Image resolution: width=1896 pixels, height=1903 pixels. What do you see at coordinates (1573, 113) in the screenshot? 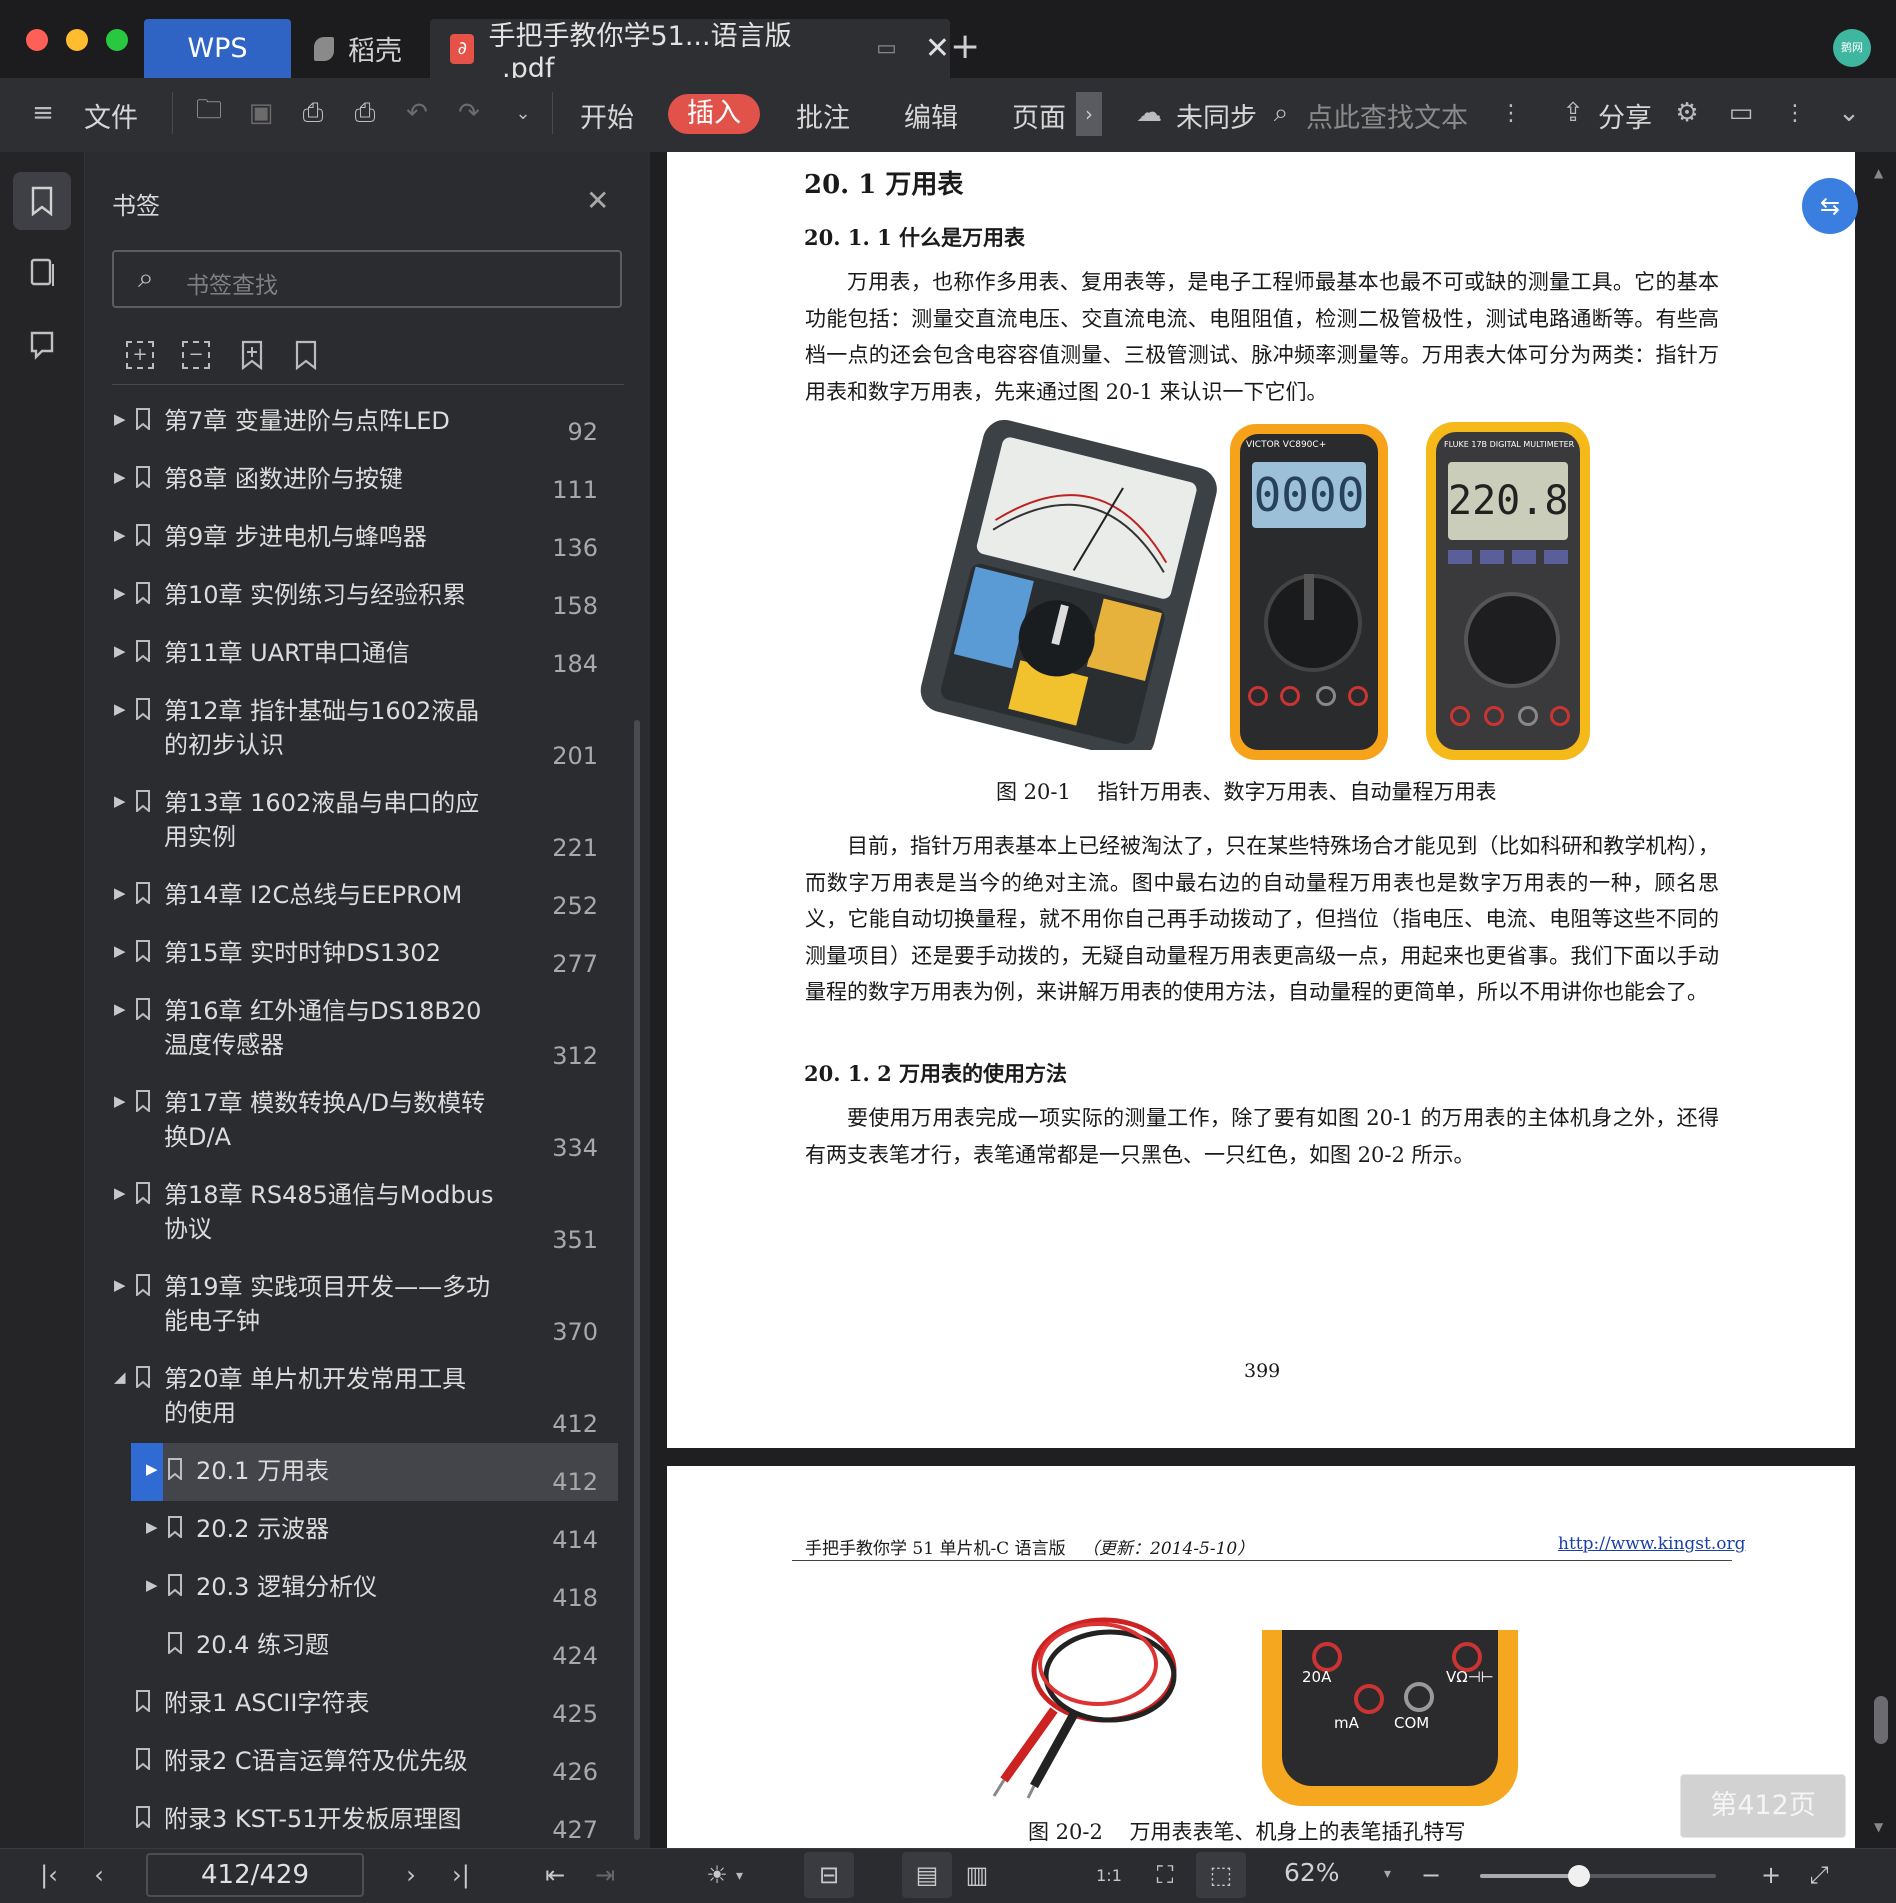
I see `share-icon: ⇪` at bounding box center [1573, 113].